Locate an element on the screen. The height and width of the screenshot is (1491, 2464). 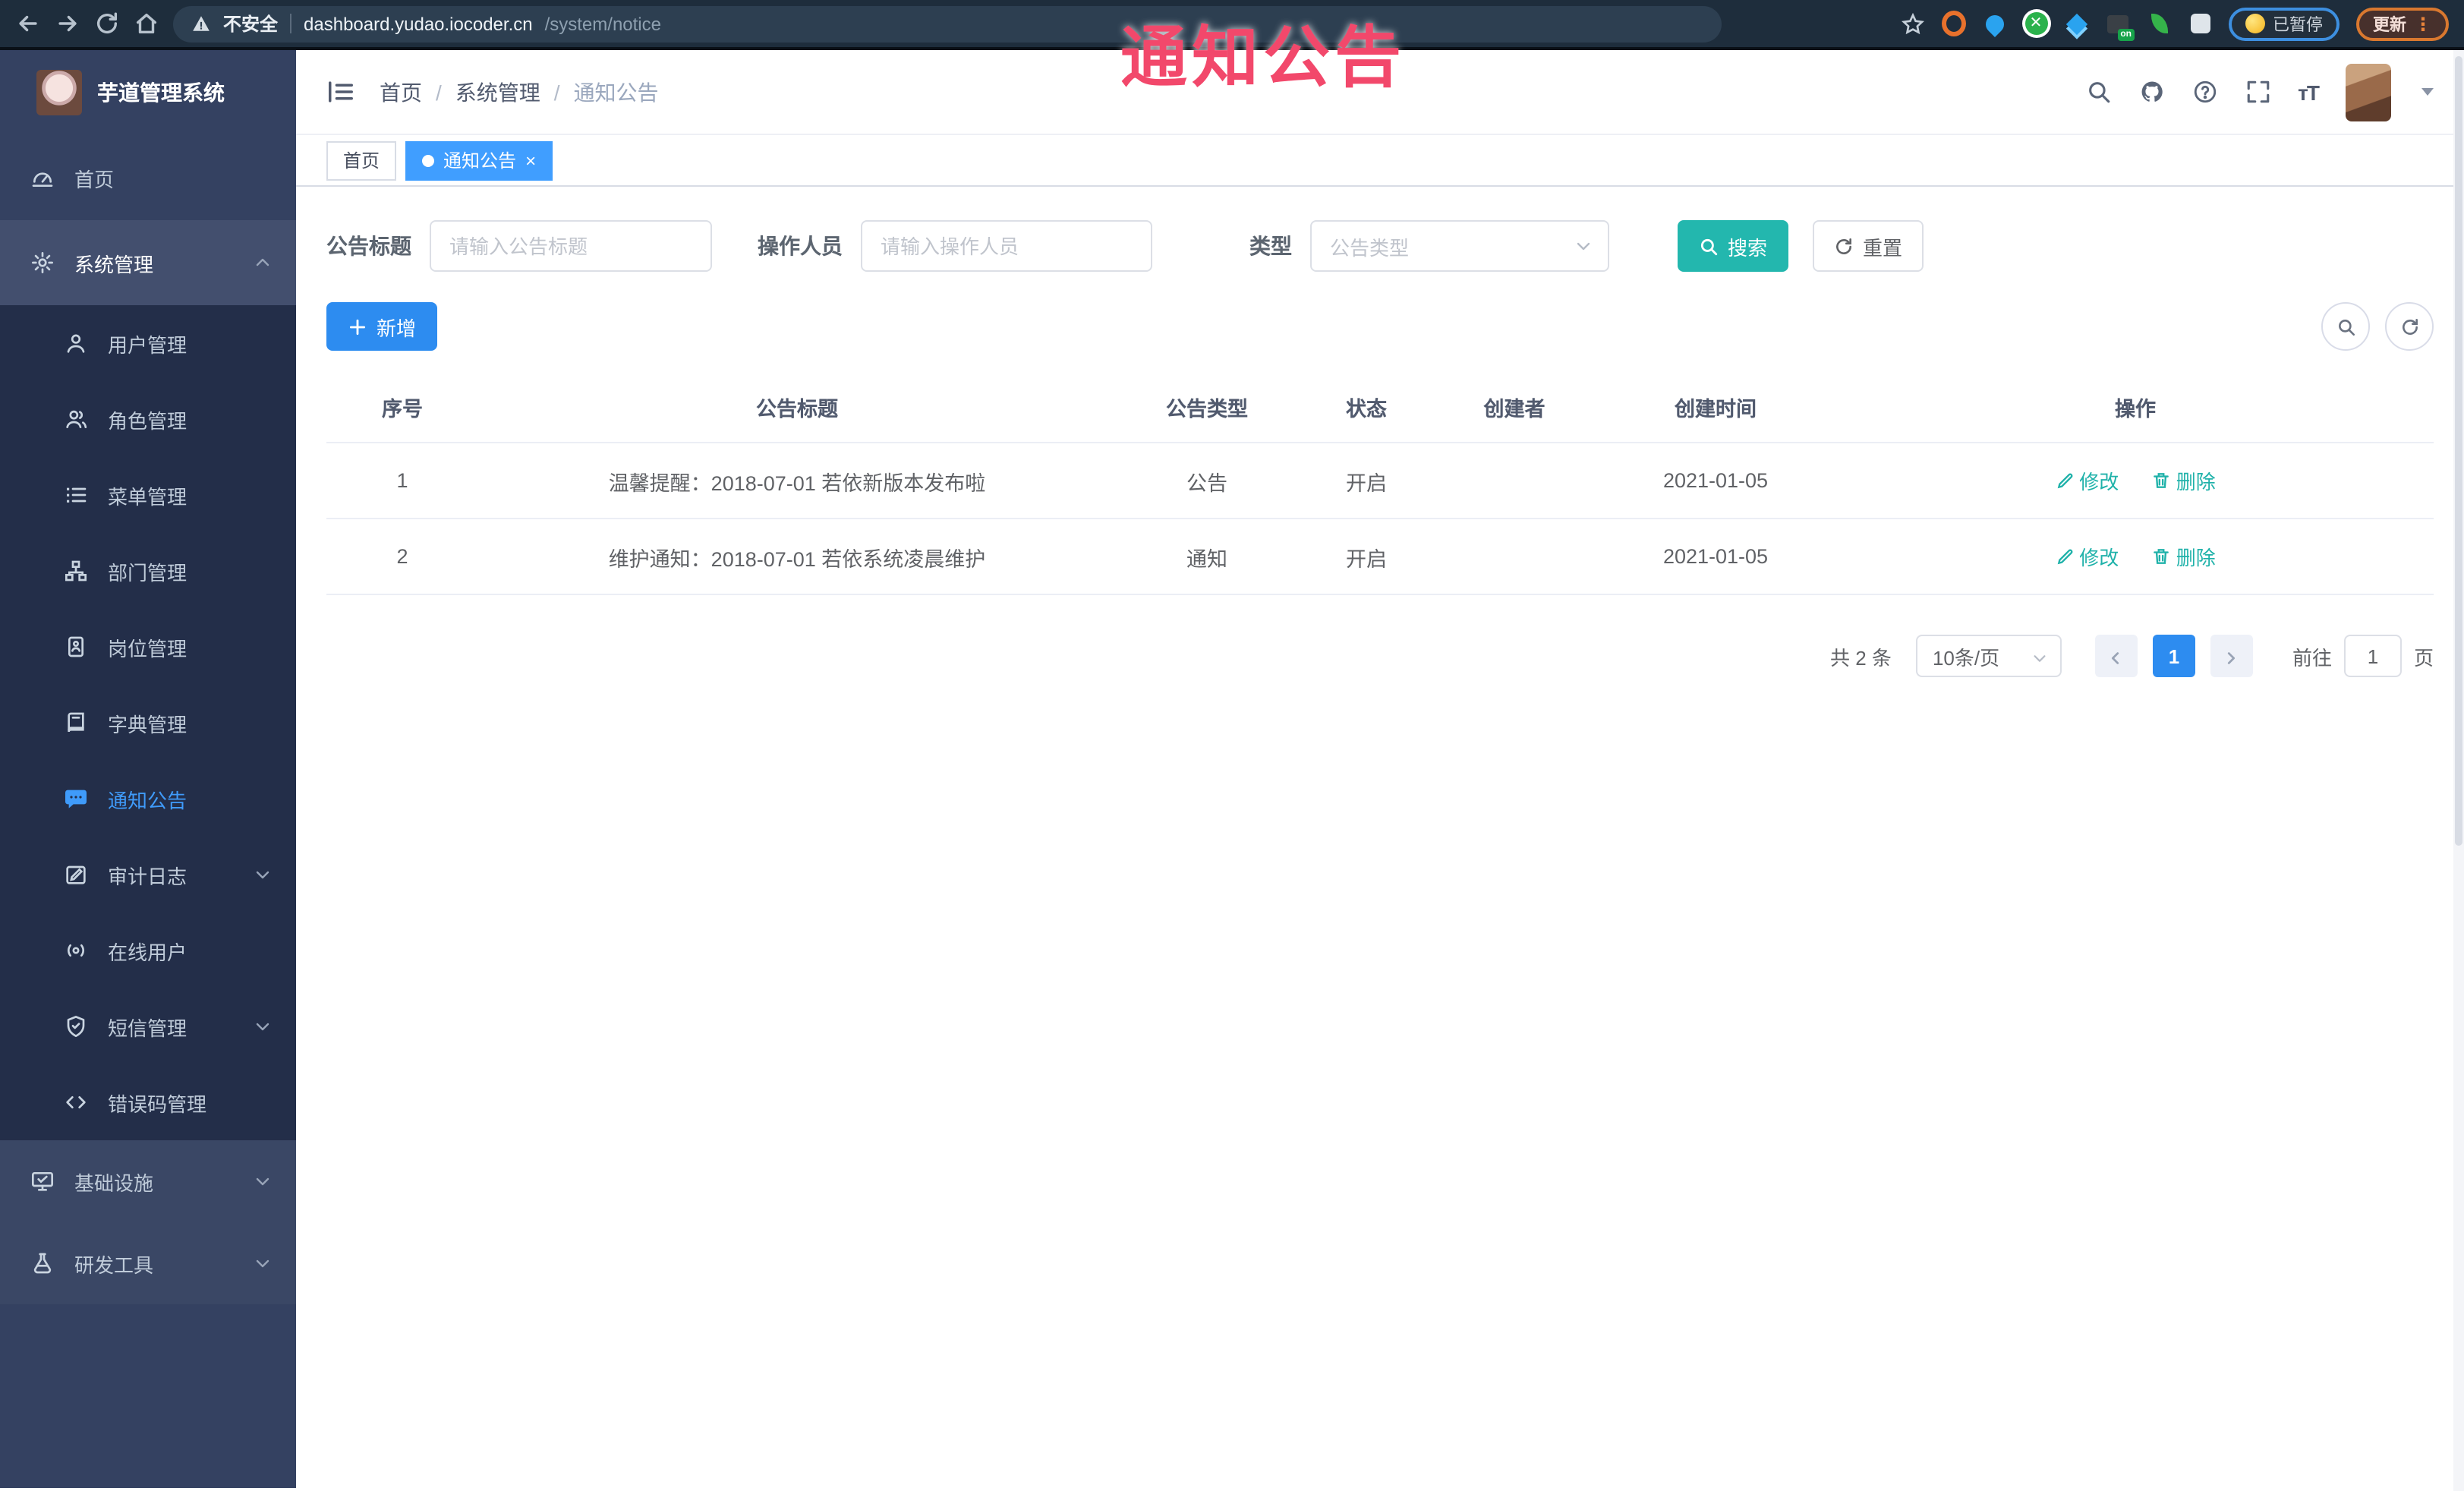
code-icon is located at coordinates (76, 1102).